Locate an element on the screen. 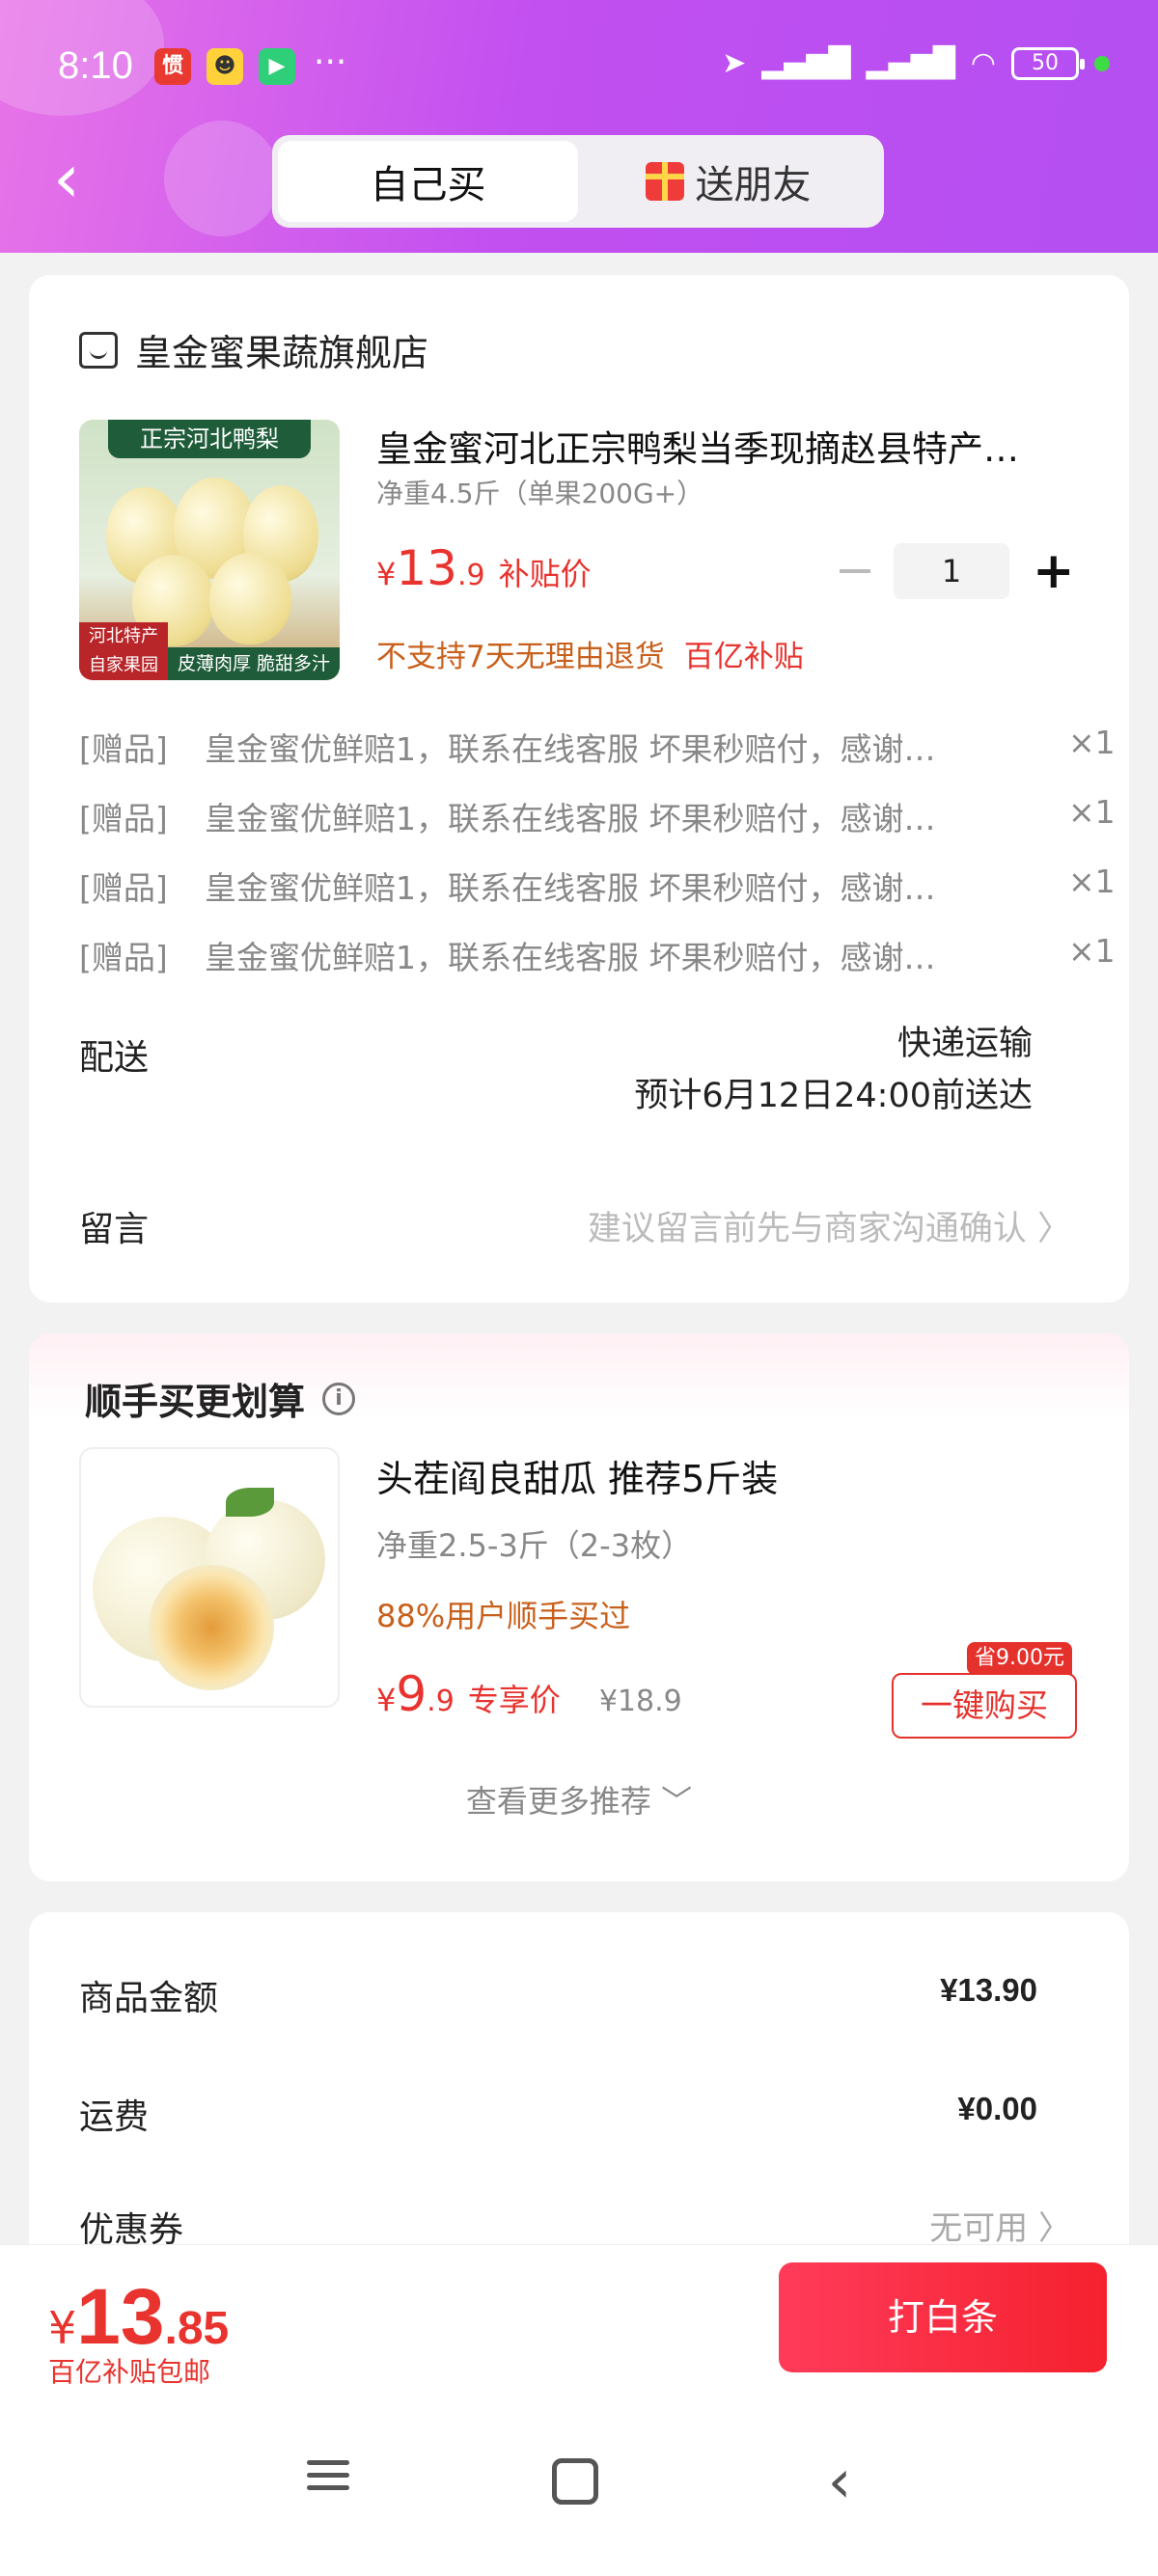 The width and height of the screenshot is (1158, 2576). price-label: 补贴价 is located at coordinates (545, 574).